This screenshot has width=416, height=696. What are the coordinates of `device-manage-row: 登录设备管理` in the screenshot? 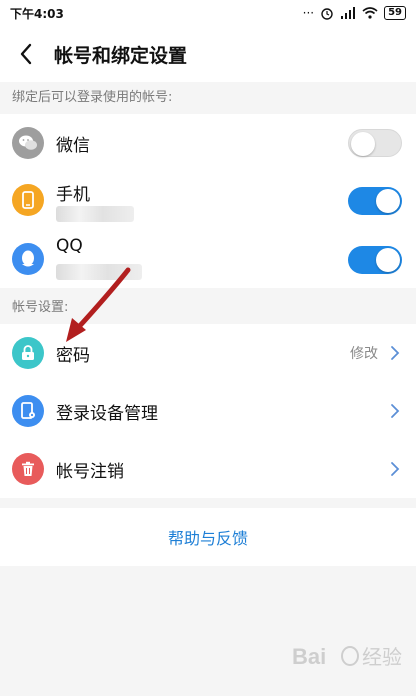 It's located at (208, 411).